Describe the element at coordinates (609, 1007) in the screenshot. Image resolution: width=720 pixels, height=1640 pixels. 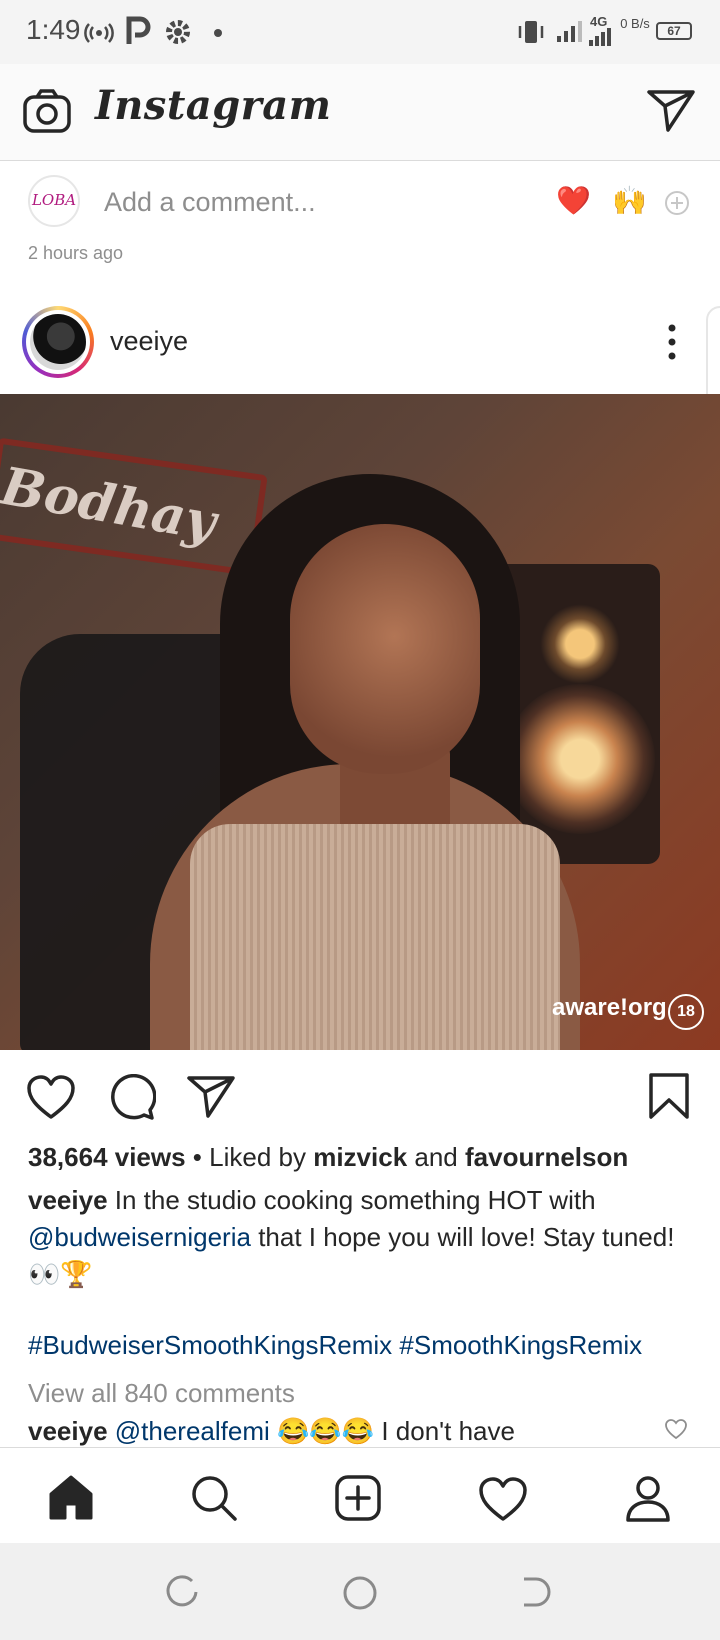
I see `video-watermark: aware!org` at that location.